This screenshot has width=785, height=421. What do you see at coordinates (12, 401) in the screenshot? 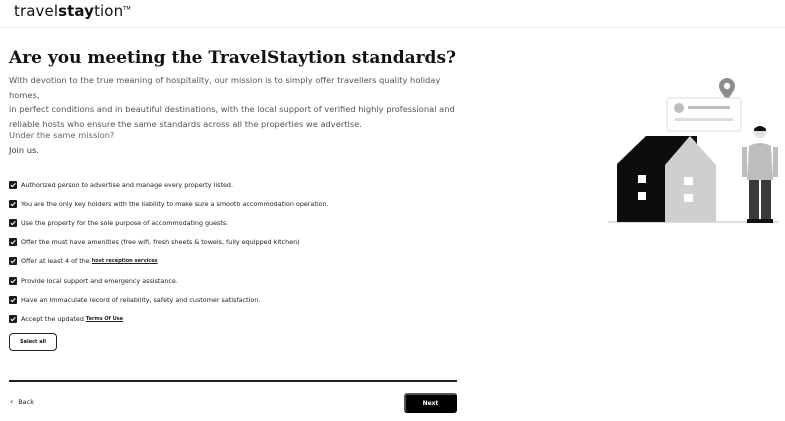
I see `chevron-left-icon: ‹` at bounding box center [12, 401].